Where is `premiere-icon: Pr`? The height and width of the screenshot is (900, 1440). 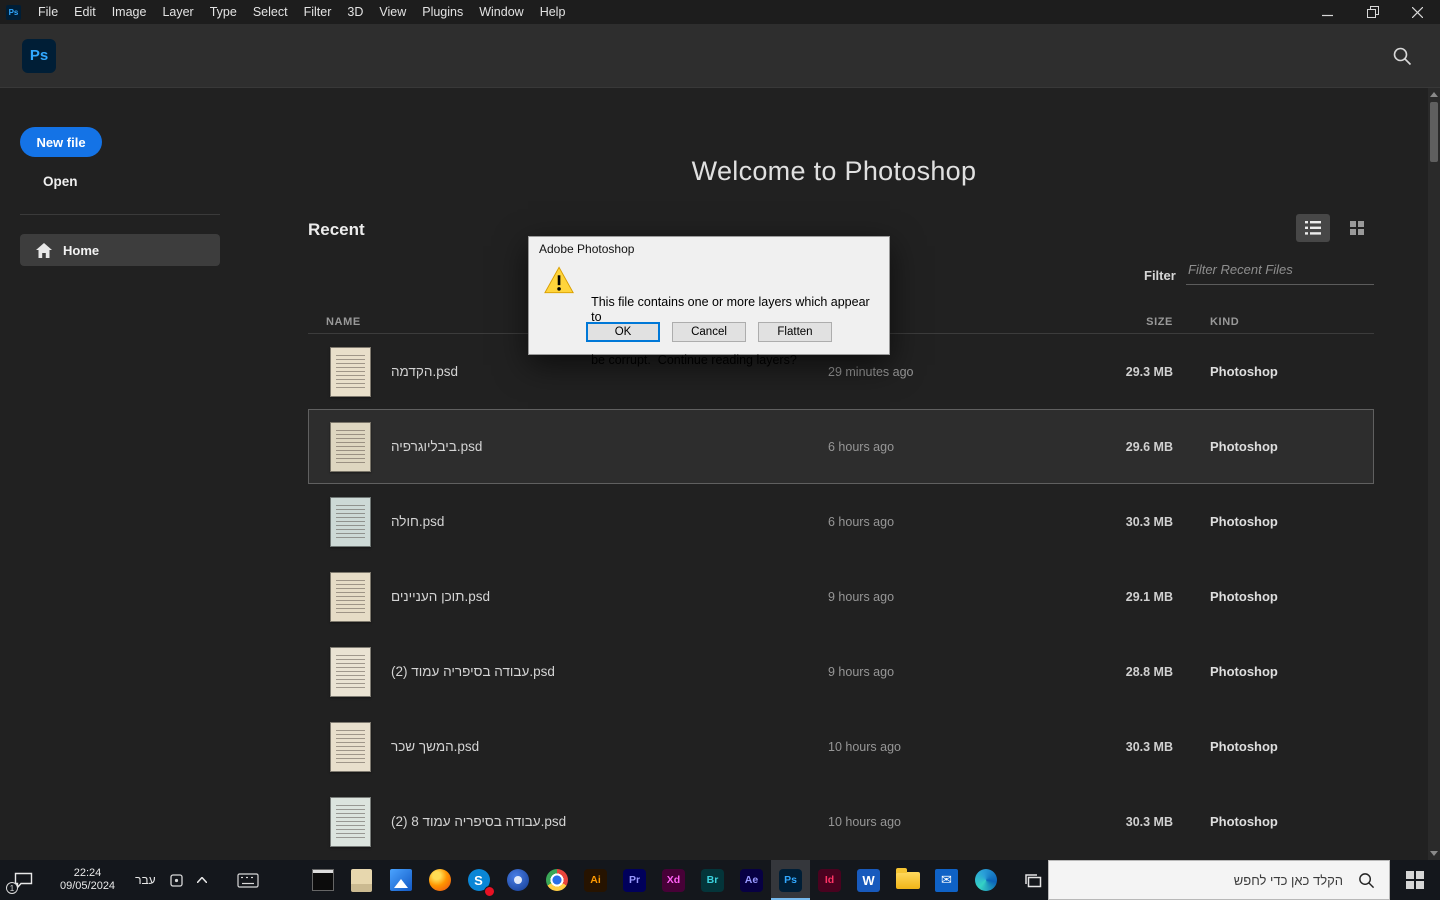 premiere-icon: Pr is located at coordinates (634, 880).